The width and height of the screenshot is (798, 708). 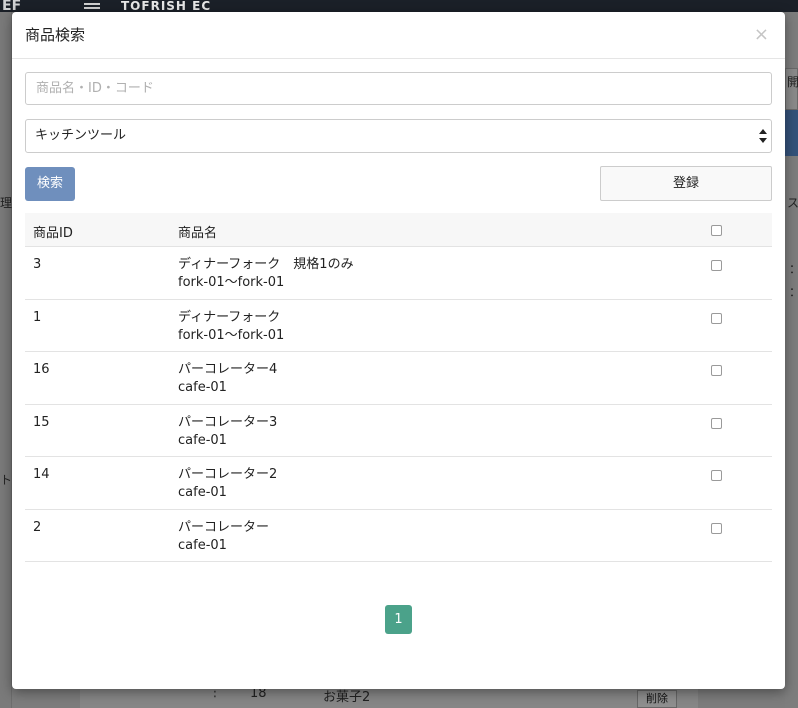 What do you see at coordinates (686, 183) in the screenshot?
I see `register-button: 登録` at bounding box center [686, 183].